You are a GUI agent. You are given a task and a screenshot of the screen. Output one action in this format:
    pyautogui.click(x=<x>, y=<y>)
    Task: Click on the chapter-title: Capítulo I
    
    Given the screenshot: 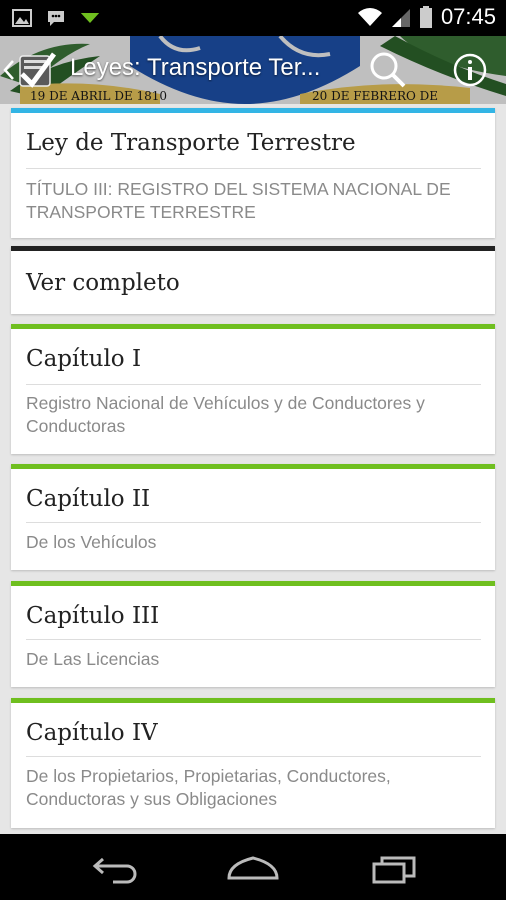 What is the action you would take?
    pyautogui.click(x=84, y=359)
    